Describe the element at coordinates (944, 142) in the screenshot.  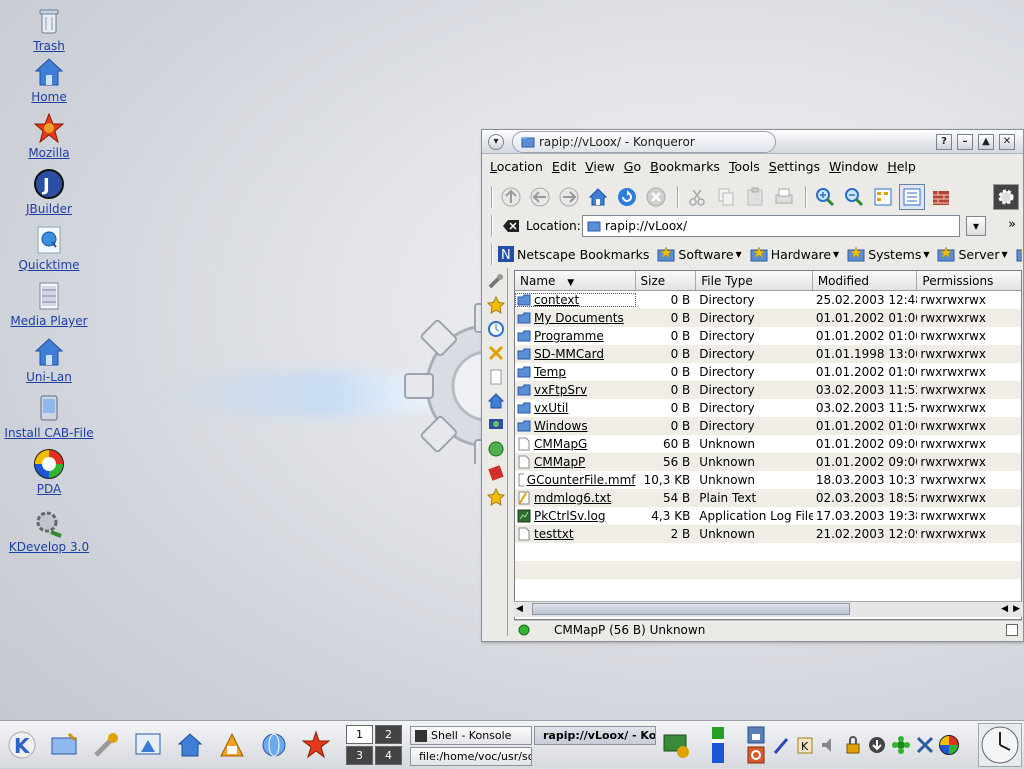
I see `help-button: ?` at that location.